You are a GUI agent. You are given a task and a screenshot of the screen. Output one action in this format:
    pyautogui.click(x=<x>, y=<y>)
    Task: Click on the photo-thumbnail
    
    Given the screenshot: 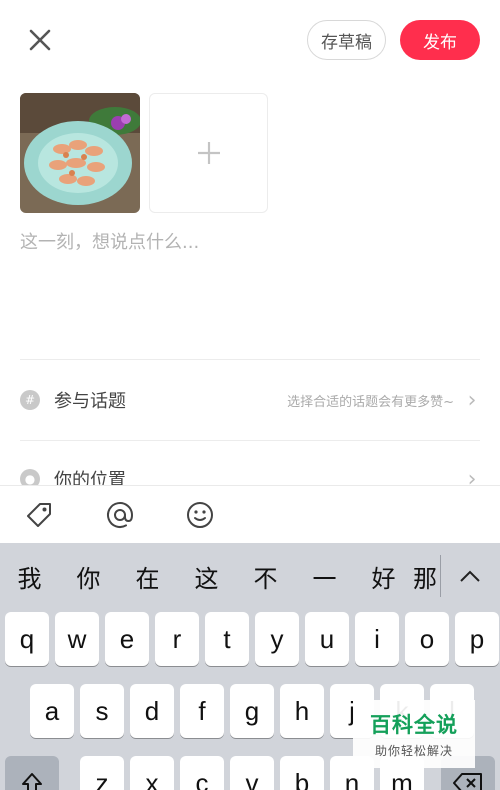 What is the action you would take?
    pyautogui.click(x=80, y=153)
    